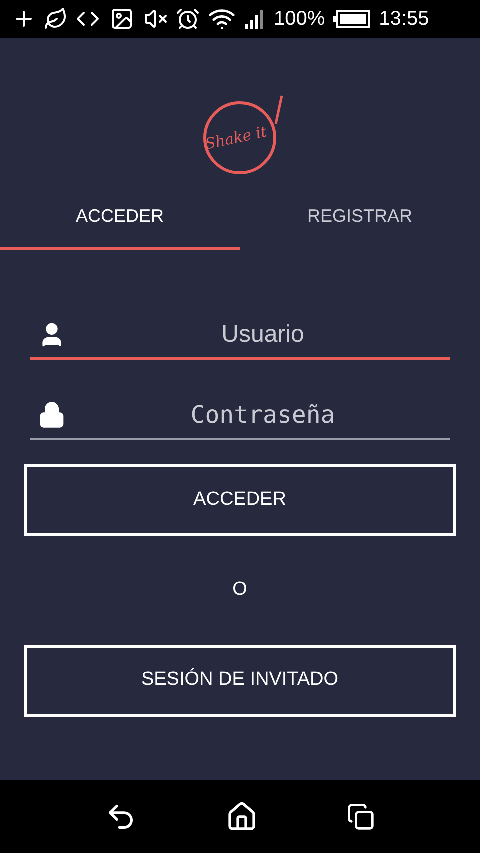 The height and width of the screenshot is (853, 480). I want to click on battery-percent: 100%, so click(300, 19).